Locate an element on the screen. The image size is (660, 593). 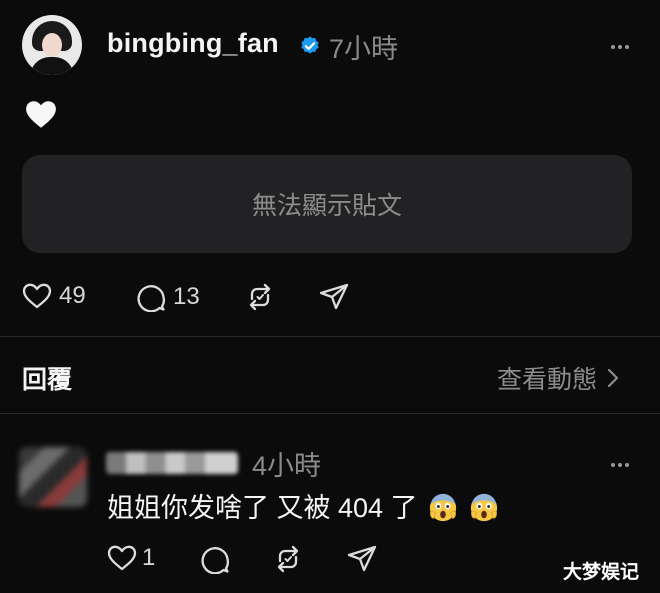
unavailable-post-text: 無法顯示貼文 is located at coordinates (326, 206).